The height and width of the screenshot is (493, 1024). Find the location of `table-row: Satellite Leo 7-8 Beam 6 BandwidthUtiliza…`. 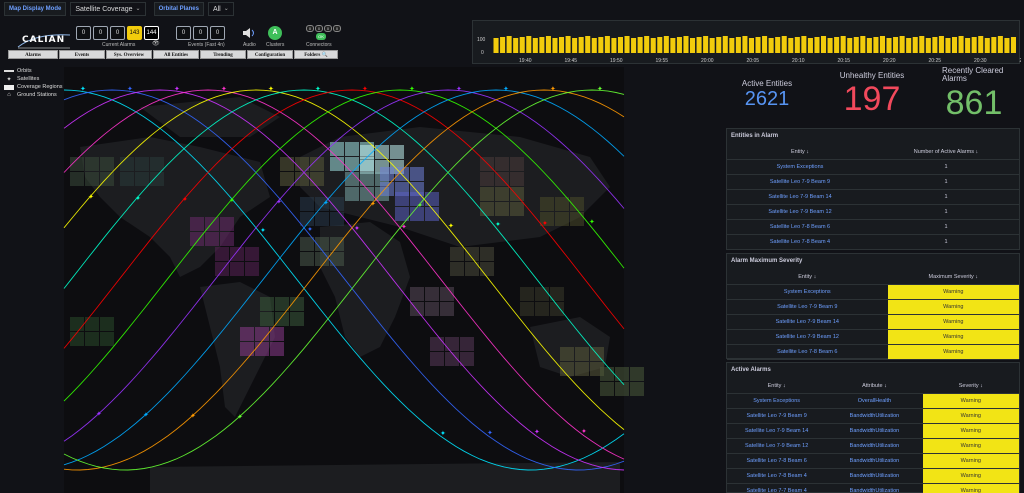

table-row: Satellite Leo 7-8 Beam 6 BandwidthUtiliza… is located at coordinates (873, 461).